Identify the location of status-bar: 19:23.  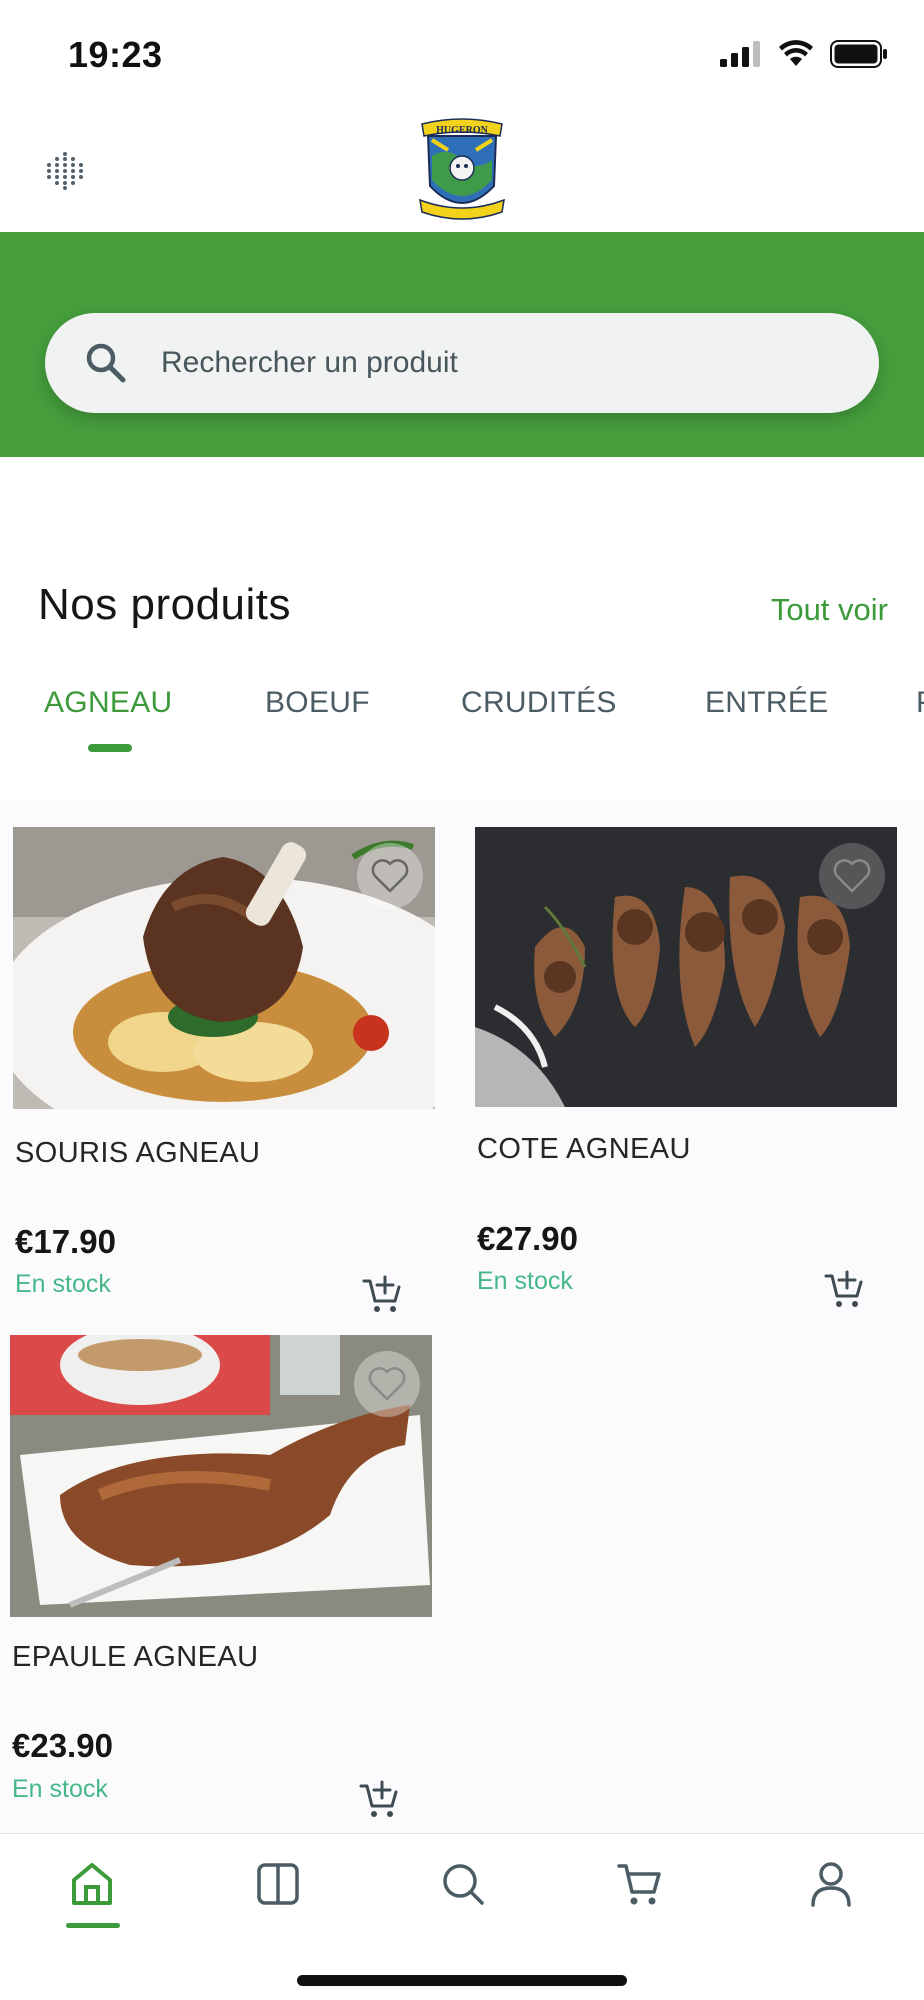
(462, 55).